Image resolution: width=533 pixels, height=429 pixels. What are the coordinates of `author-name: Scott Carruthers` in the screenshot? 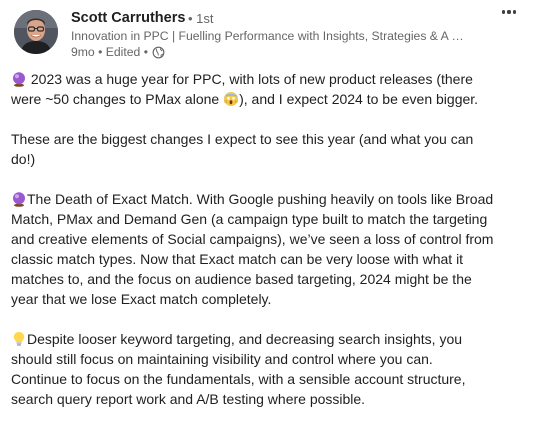 It's located at (128, 18).